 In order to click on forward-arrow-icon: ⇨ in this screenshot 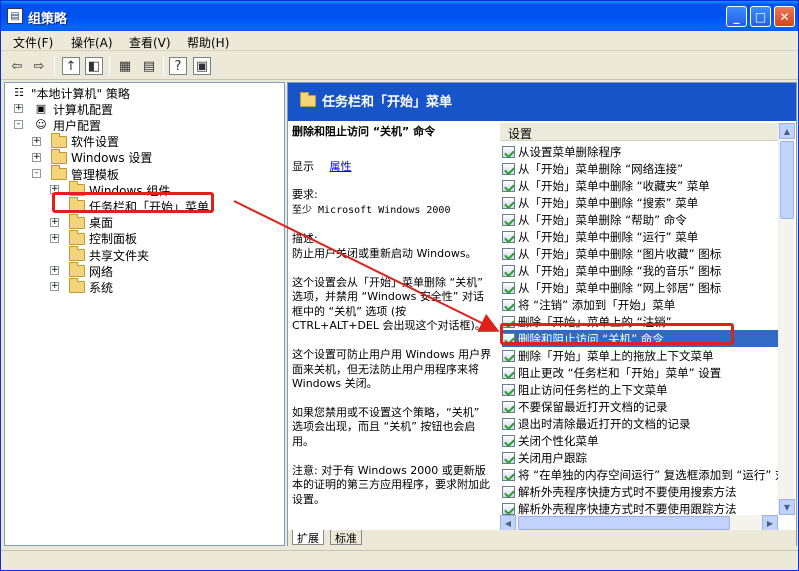, I will do `click(39, 66)`.